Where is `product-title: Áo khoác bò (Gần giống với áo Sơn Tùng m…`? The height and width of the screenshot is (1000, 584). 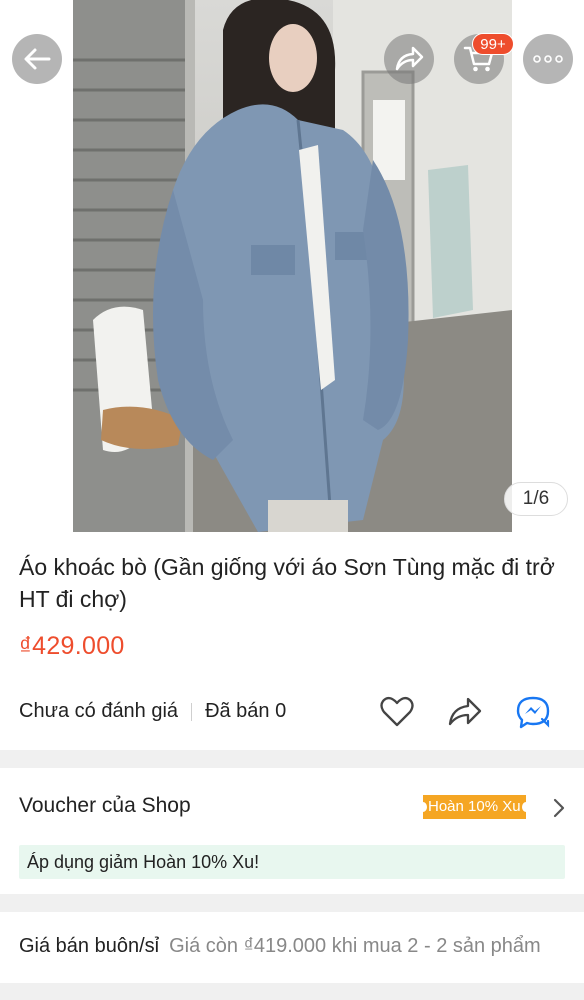
product-title: Áo khoác bò (Gần giống với áo Sơn Tùng m… is located at coordinates (287, 583).